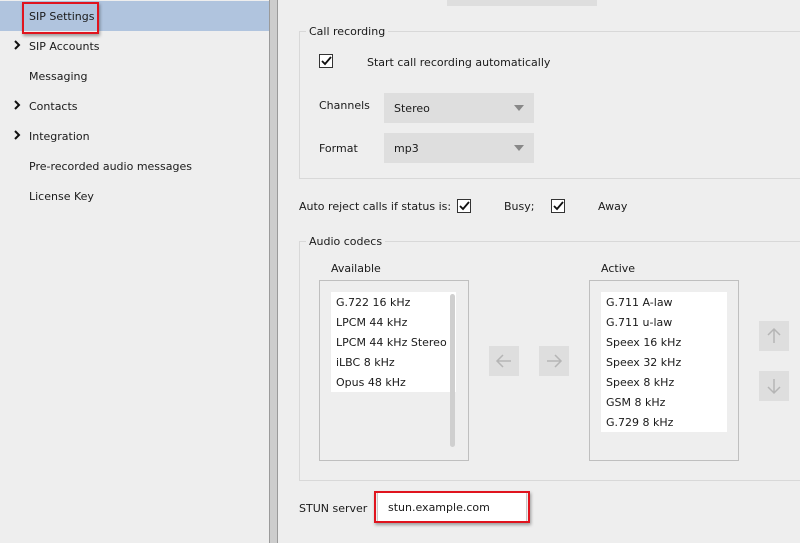 This screenshot has width=800, height=543. Describe the element at coordinates (333, 508) in the screenshot. I see `stun-server-label: STUN server` at that location.